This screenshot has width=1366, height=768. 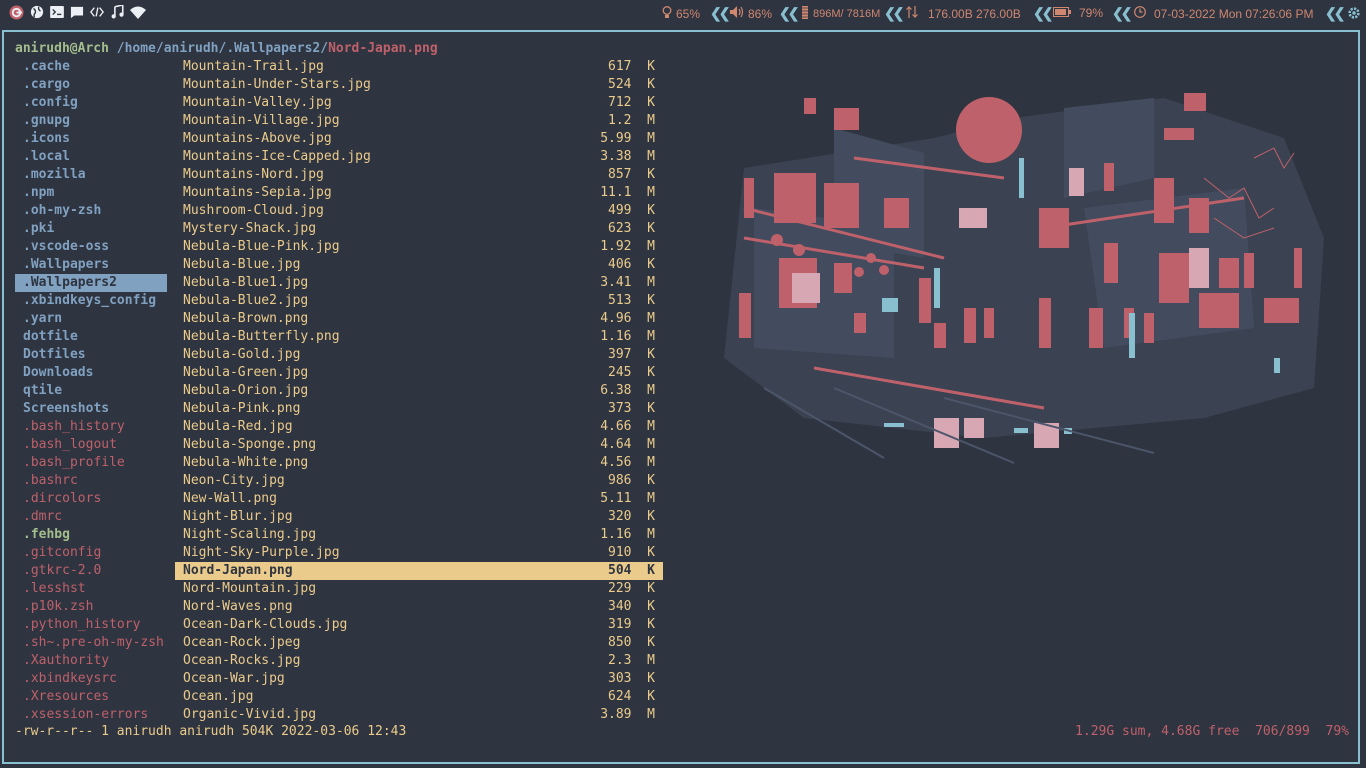 What do you see at coordinates (1223, 13) in the screenshot?
I see `clock-widget: 07-03-2022 Mon 07:26:06 PM` at bounding box center [1223, 13].